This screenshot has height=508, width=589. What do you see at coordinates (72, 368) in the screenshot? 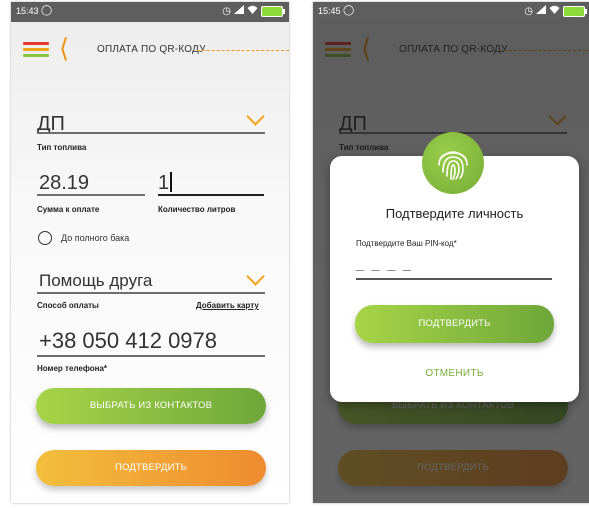
I see `phone-label: Номер телефона*` at bounding box center [72, 368].